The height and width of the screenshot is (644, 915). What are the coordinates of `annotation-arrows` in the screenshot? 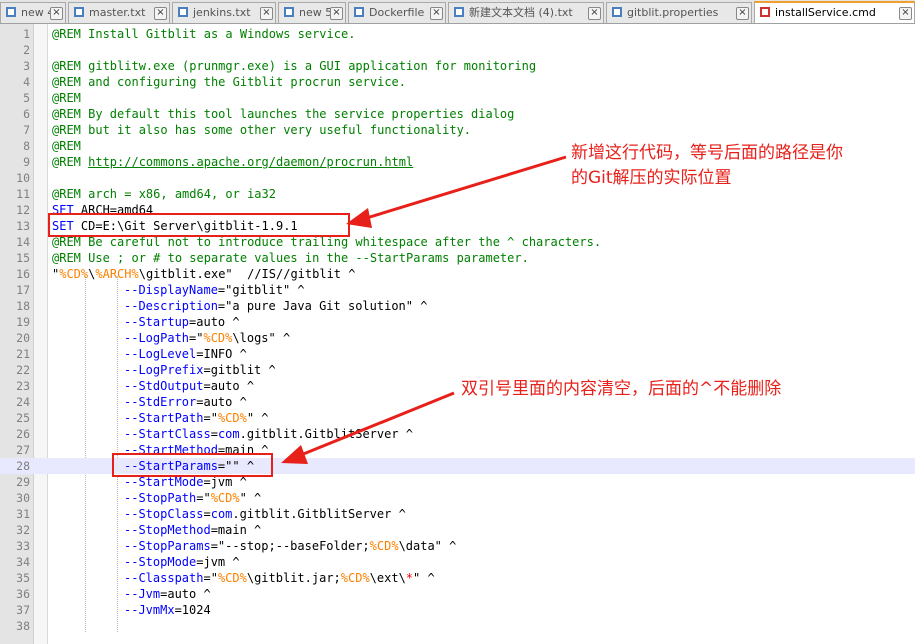 It's located at (424, 309).